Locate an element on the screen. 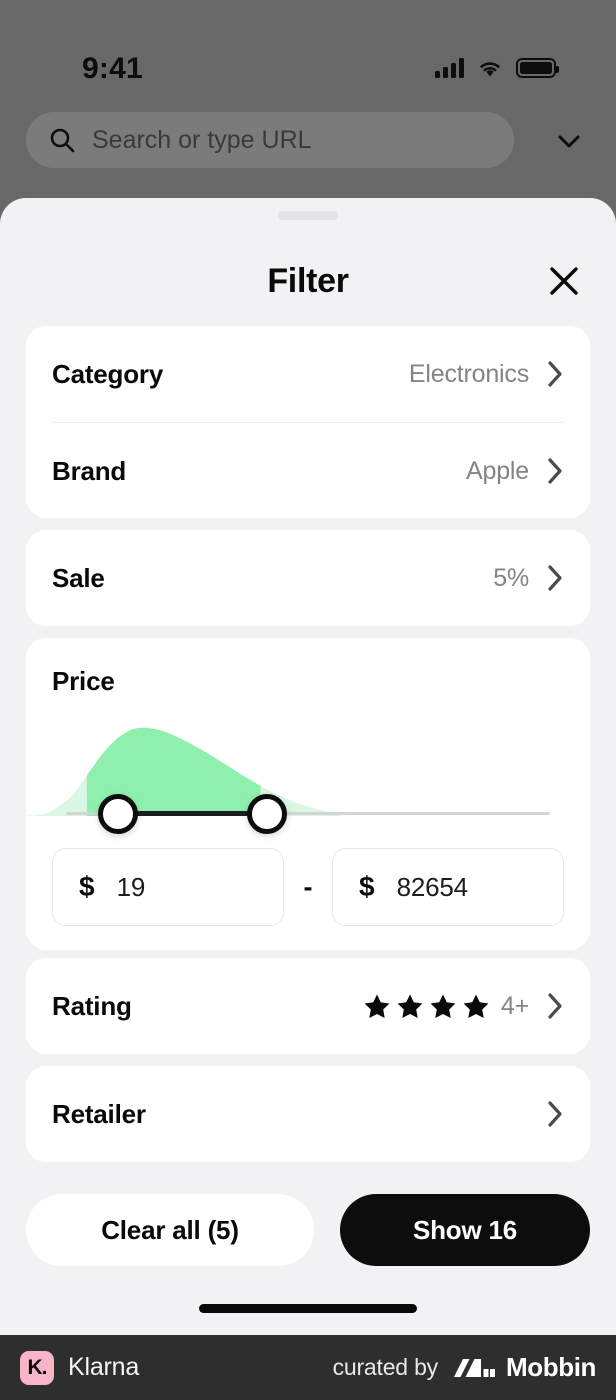 The height and width of the screenshot is (1400, 616). price-min-field: $ 19 is located at coordinates (168, 887).